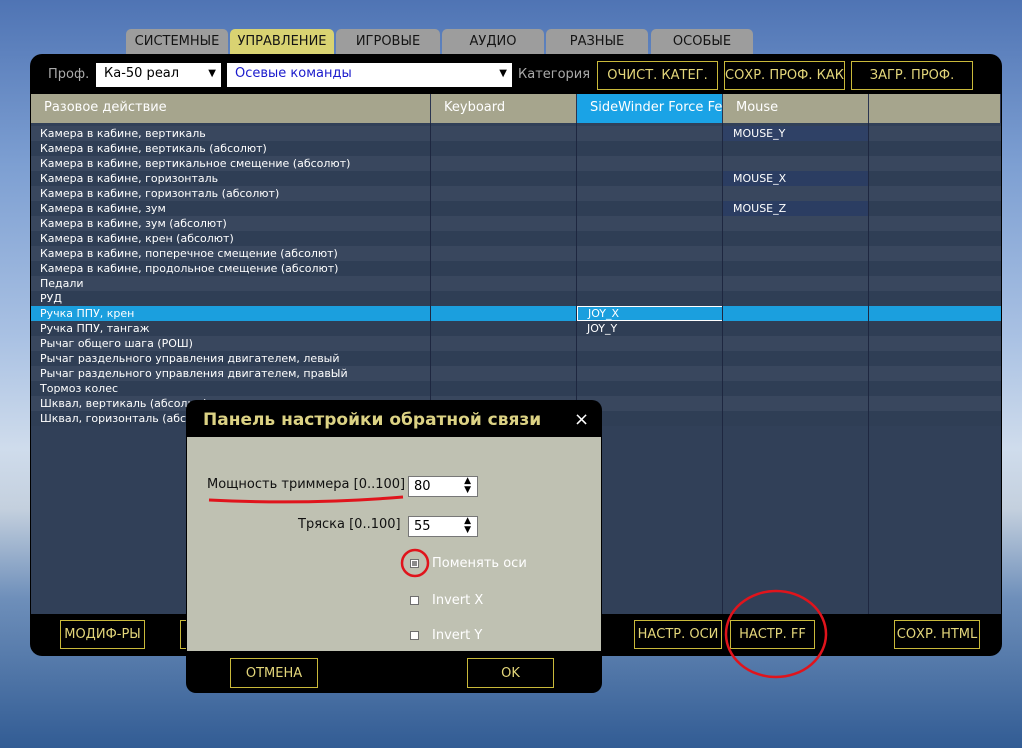 The image size is (1022, 748). Describe the element at coordinates (912, 75) in the screenshot. I see `load-profile-button: ЗАГР. ПРОФ.` at that location.